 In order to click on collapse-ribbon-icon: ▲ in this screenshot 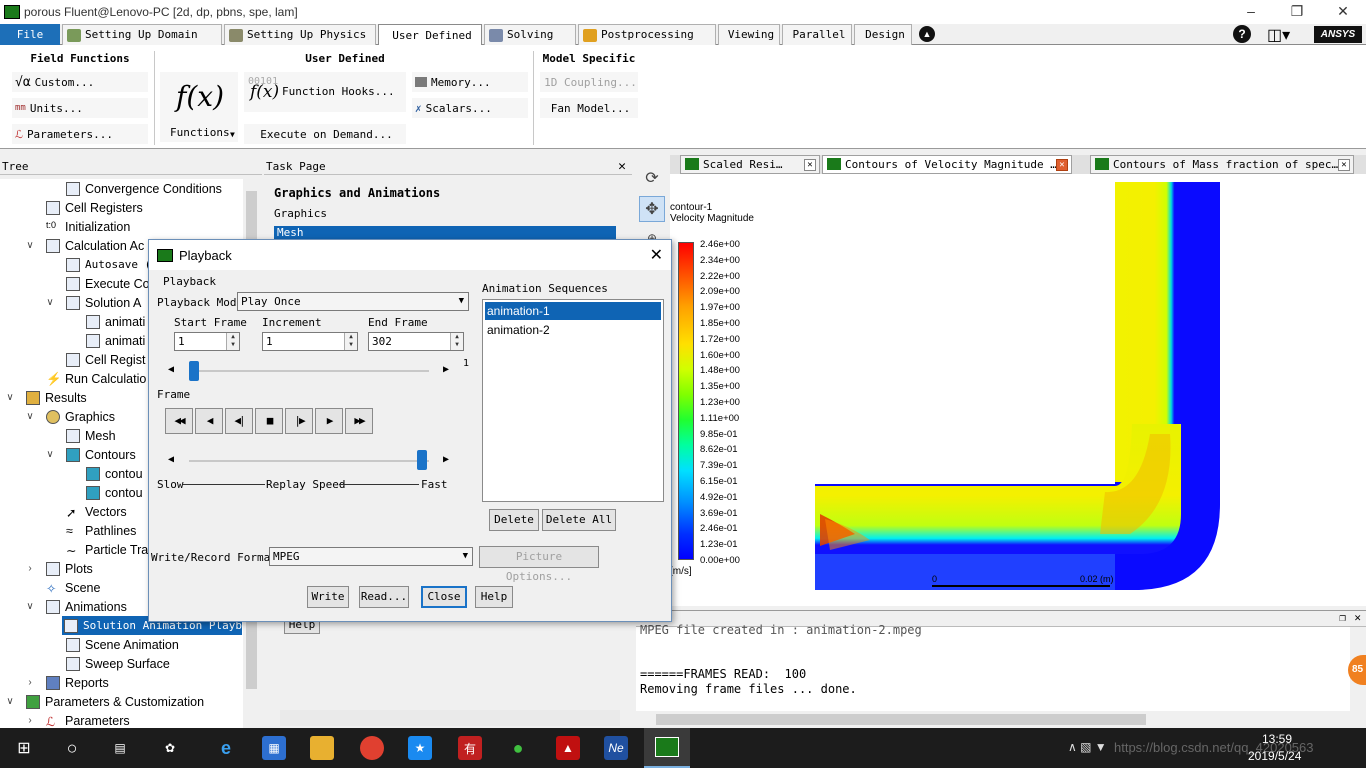, I will do `click(927, 34)`.